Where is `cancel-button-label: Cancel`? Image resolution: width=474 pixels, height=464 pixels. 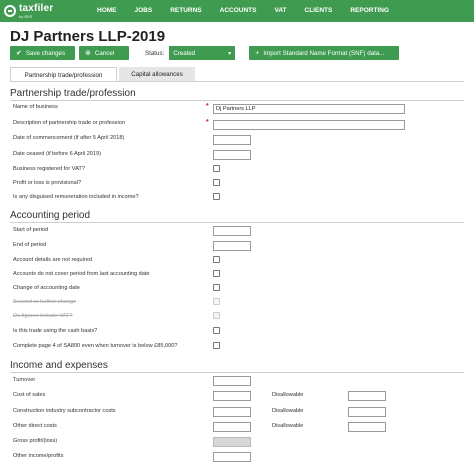 cancel-button-label: Cancel is located at coordinates (104, 53).